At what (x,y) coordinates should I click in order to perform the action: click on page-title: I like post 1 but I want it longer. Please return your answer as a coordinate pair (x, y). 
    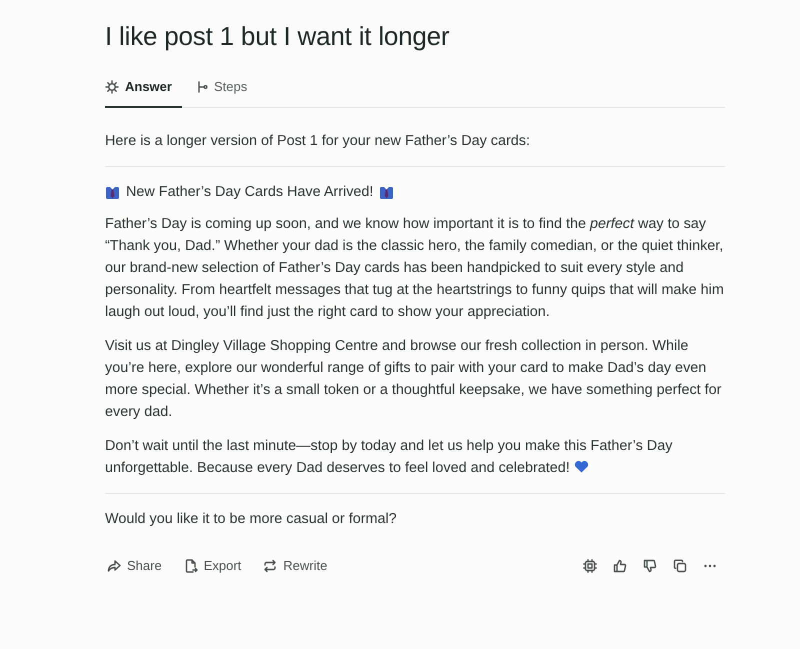
    Looking at the image, I should click on (277, 36).